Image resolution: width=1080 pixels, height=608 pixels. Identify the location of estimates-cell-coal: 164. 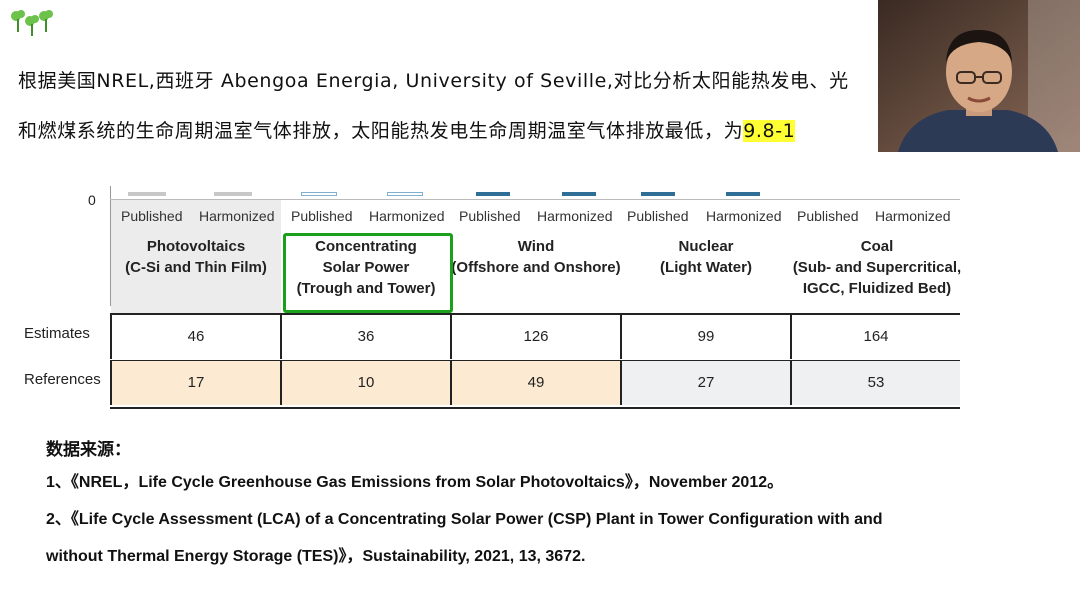
(875, 337).